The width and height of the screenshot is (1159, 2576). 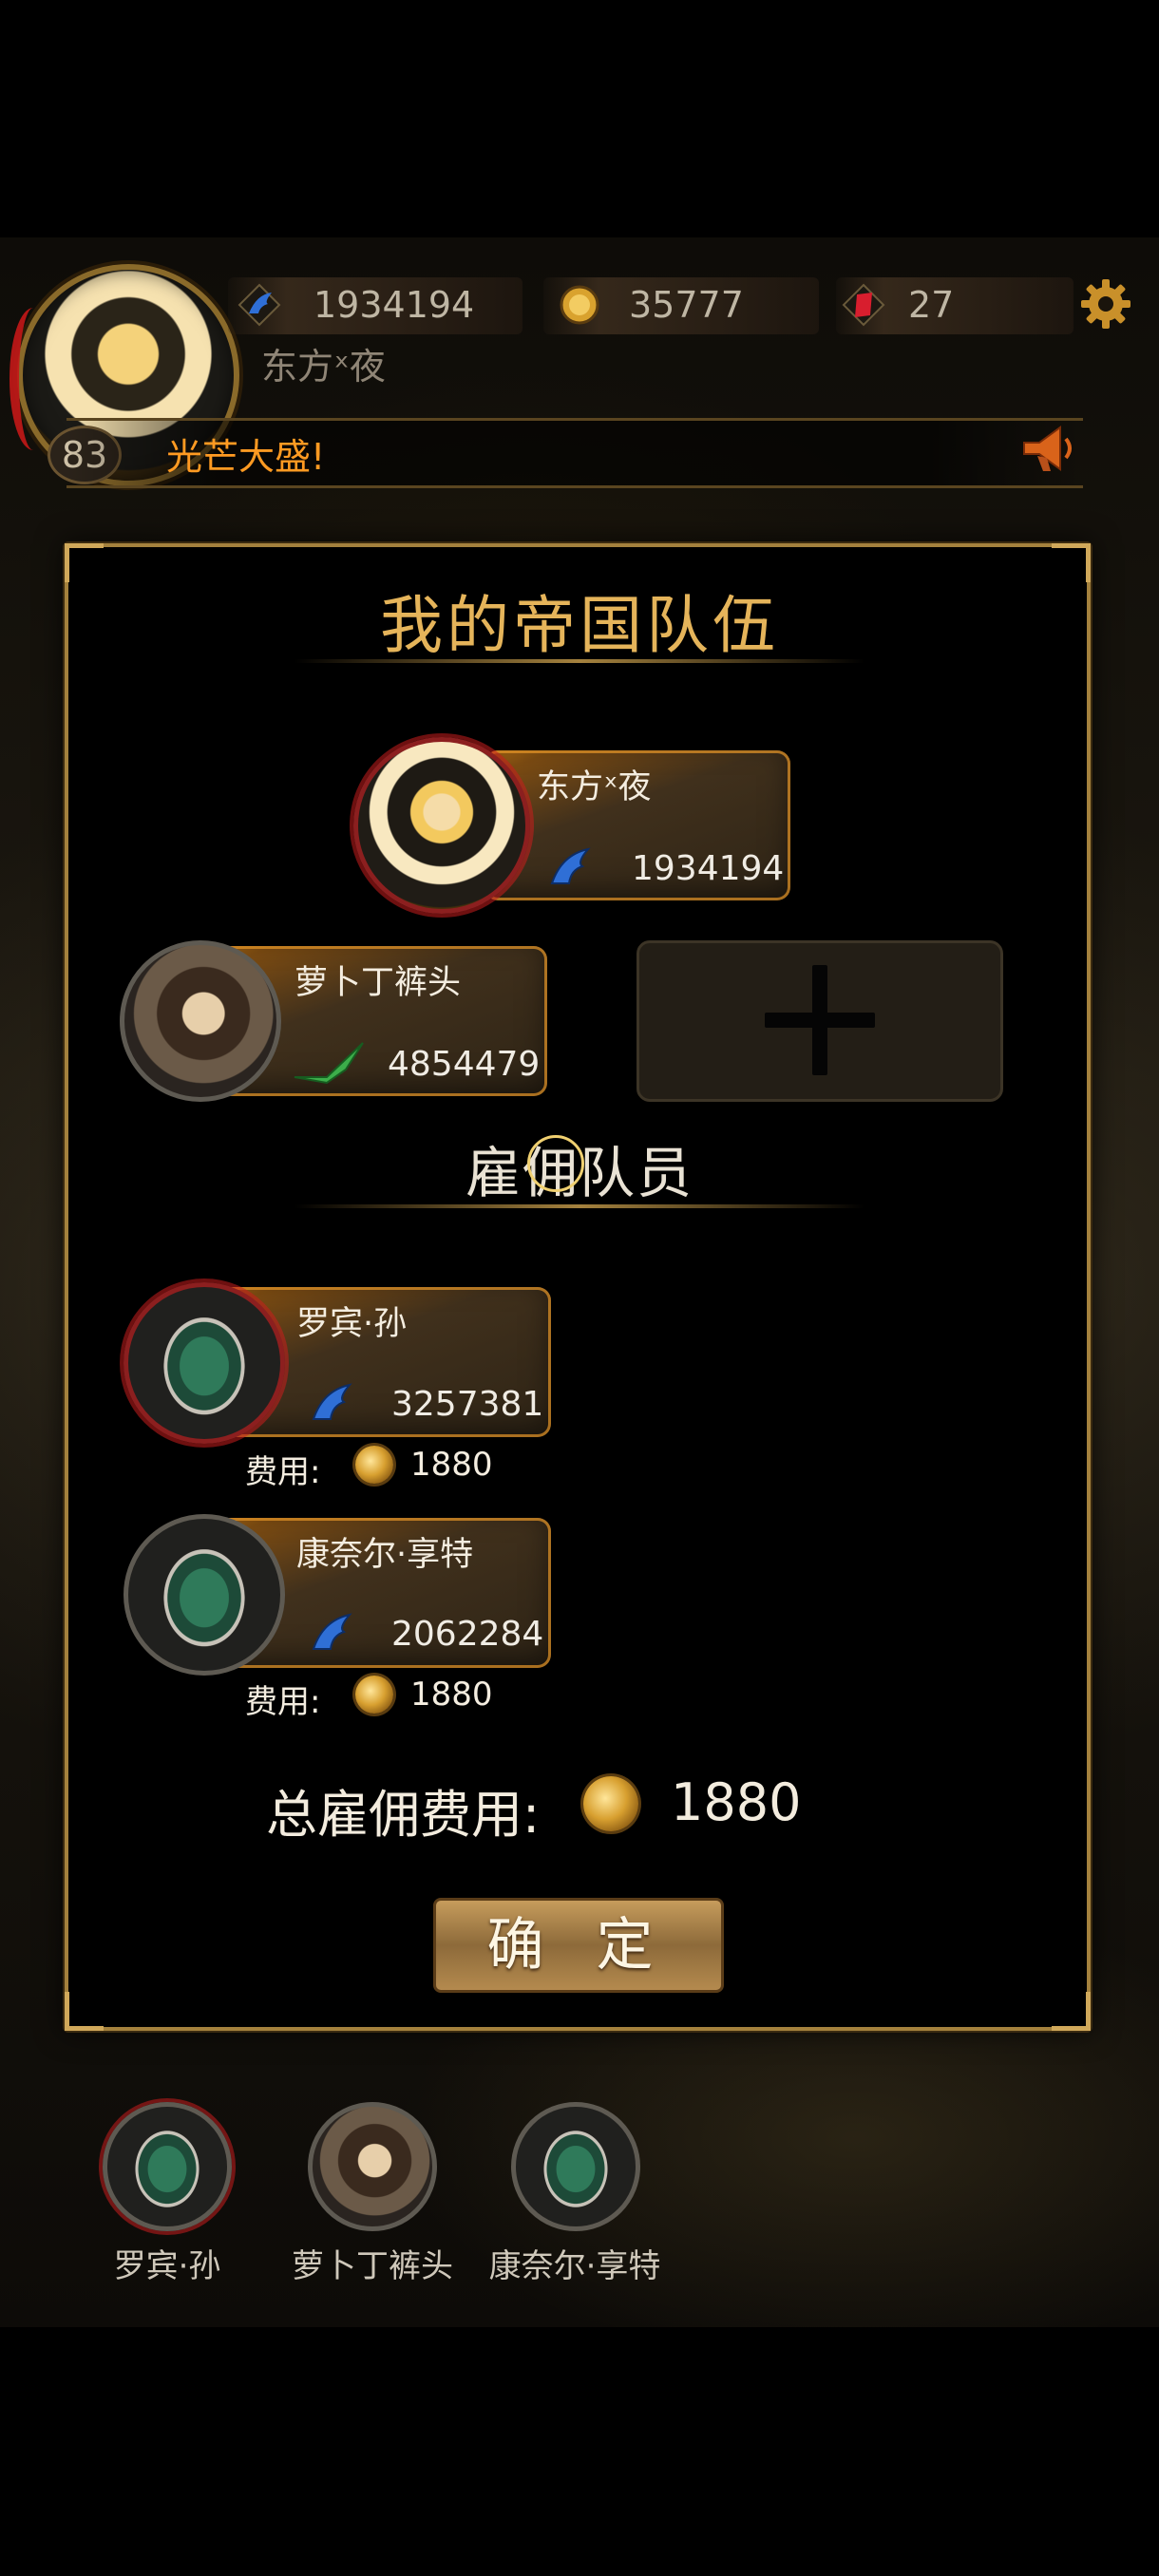 I want to click on total-fee-label: 总雇佣费用:, so click(x=403, y=1815).